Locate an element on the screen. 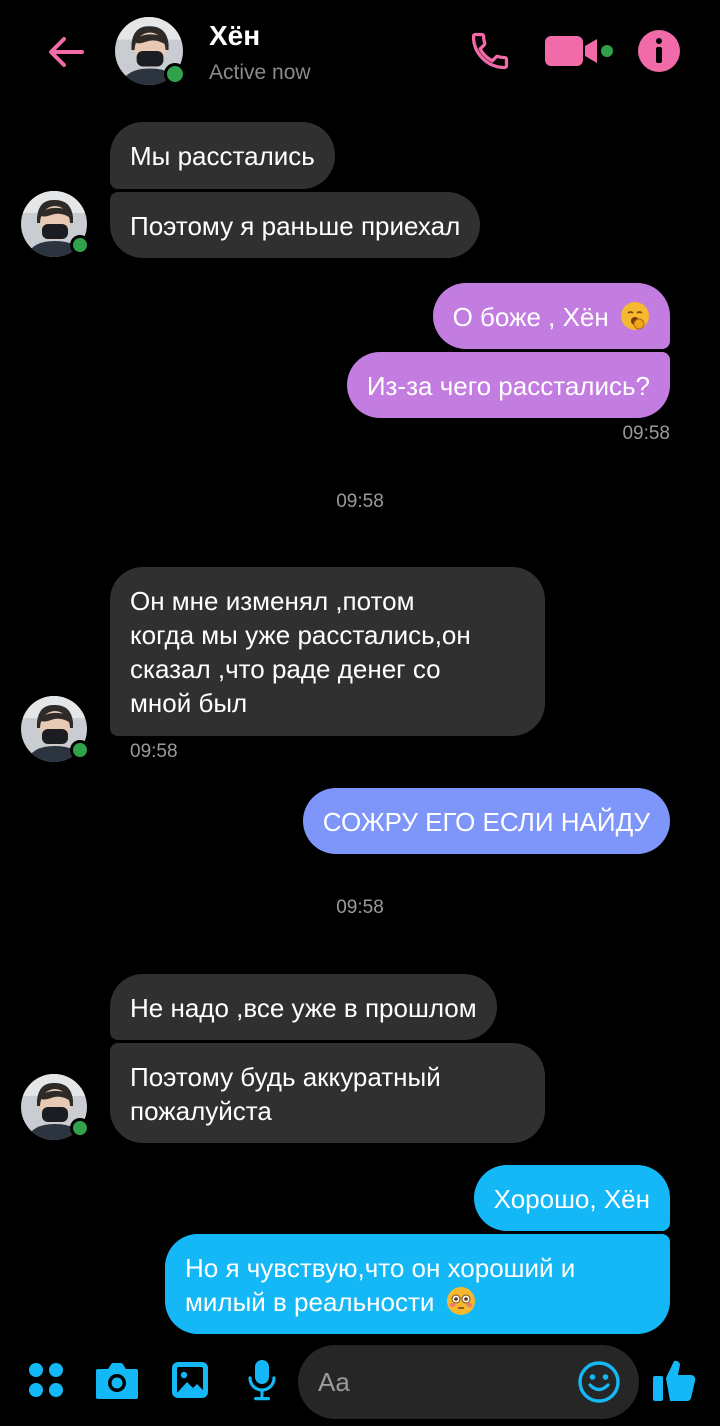 This screenshot has height=1426, width=720. four-dots-icon is located at coordinates (46, 1380).